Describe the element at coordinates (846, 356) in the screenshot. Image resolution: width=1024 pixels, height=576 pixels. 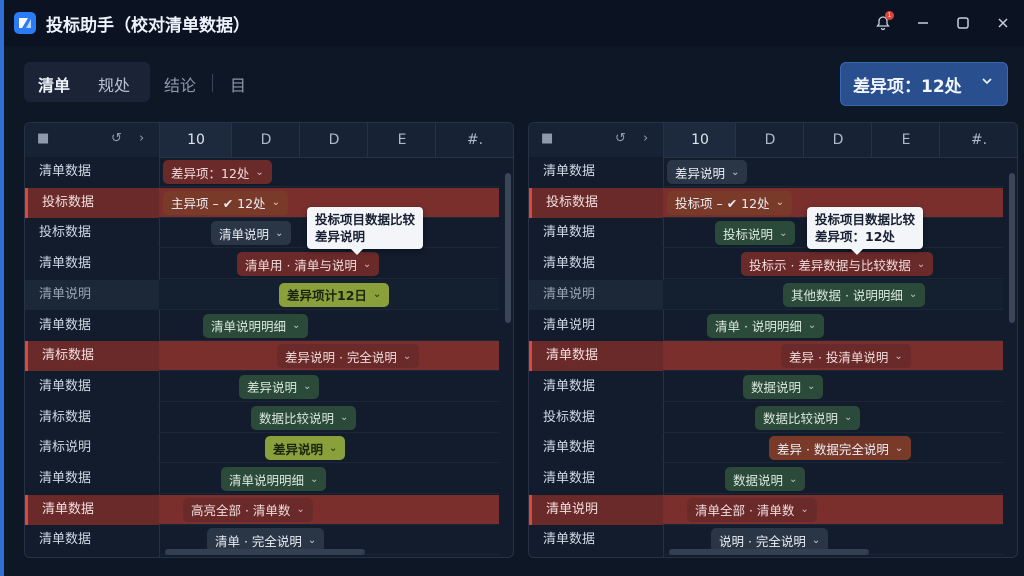
I see `cell-tag: 差异 · 投清单说明 ⌄` at that location.